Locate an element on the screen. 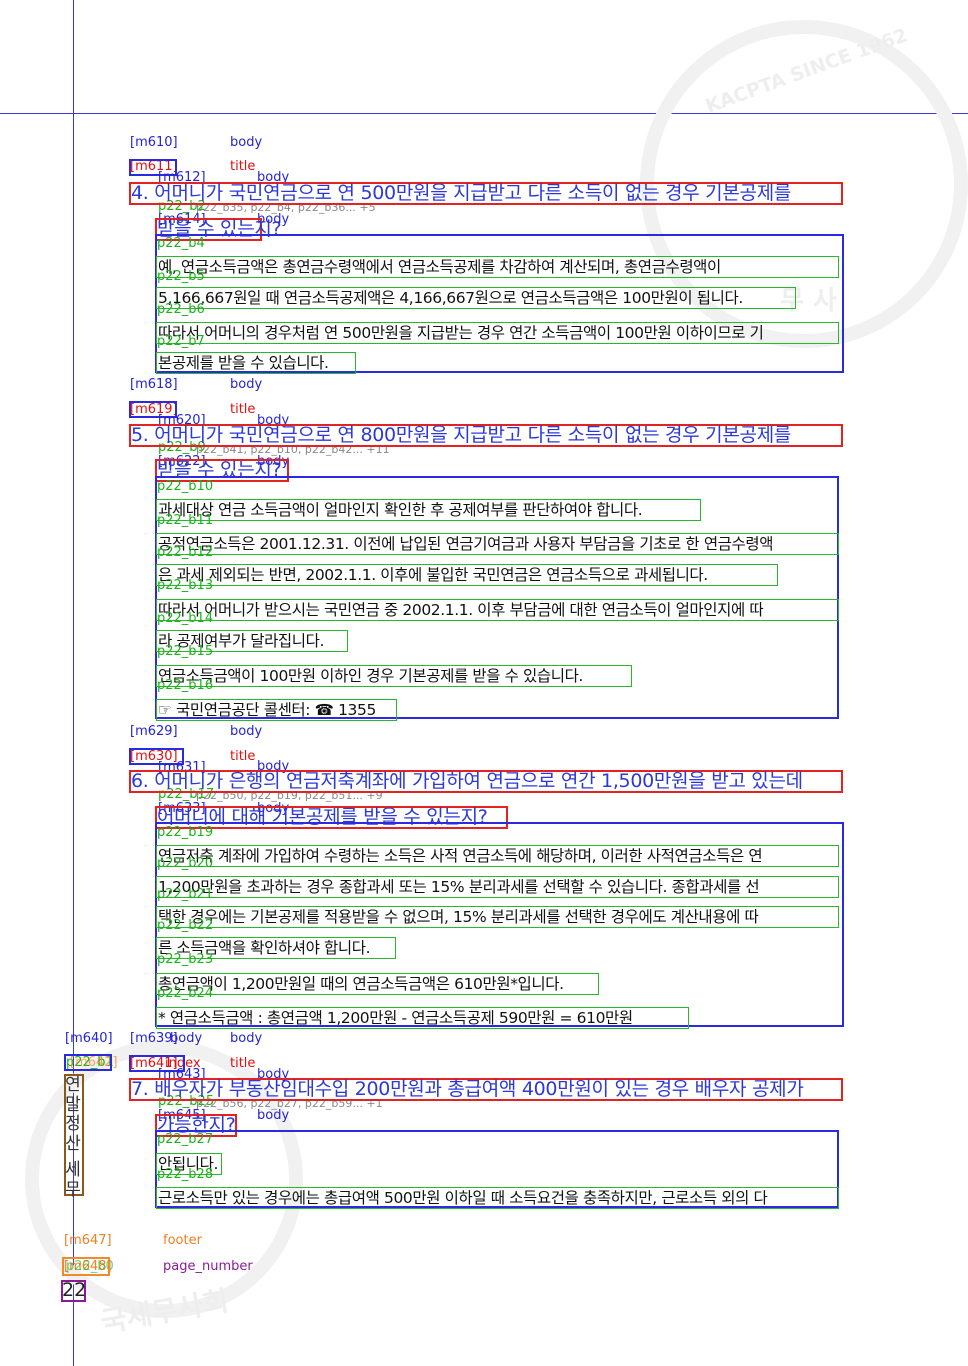 The width and height of the screenshot is (968, 1366). paragraph-text: 총연금액이 1,200만원일 때의 연금소득금액은 610만원*입니다. is located at coordinates (361, 984).